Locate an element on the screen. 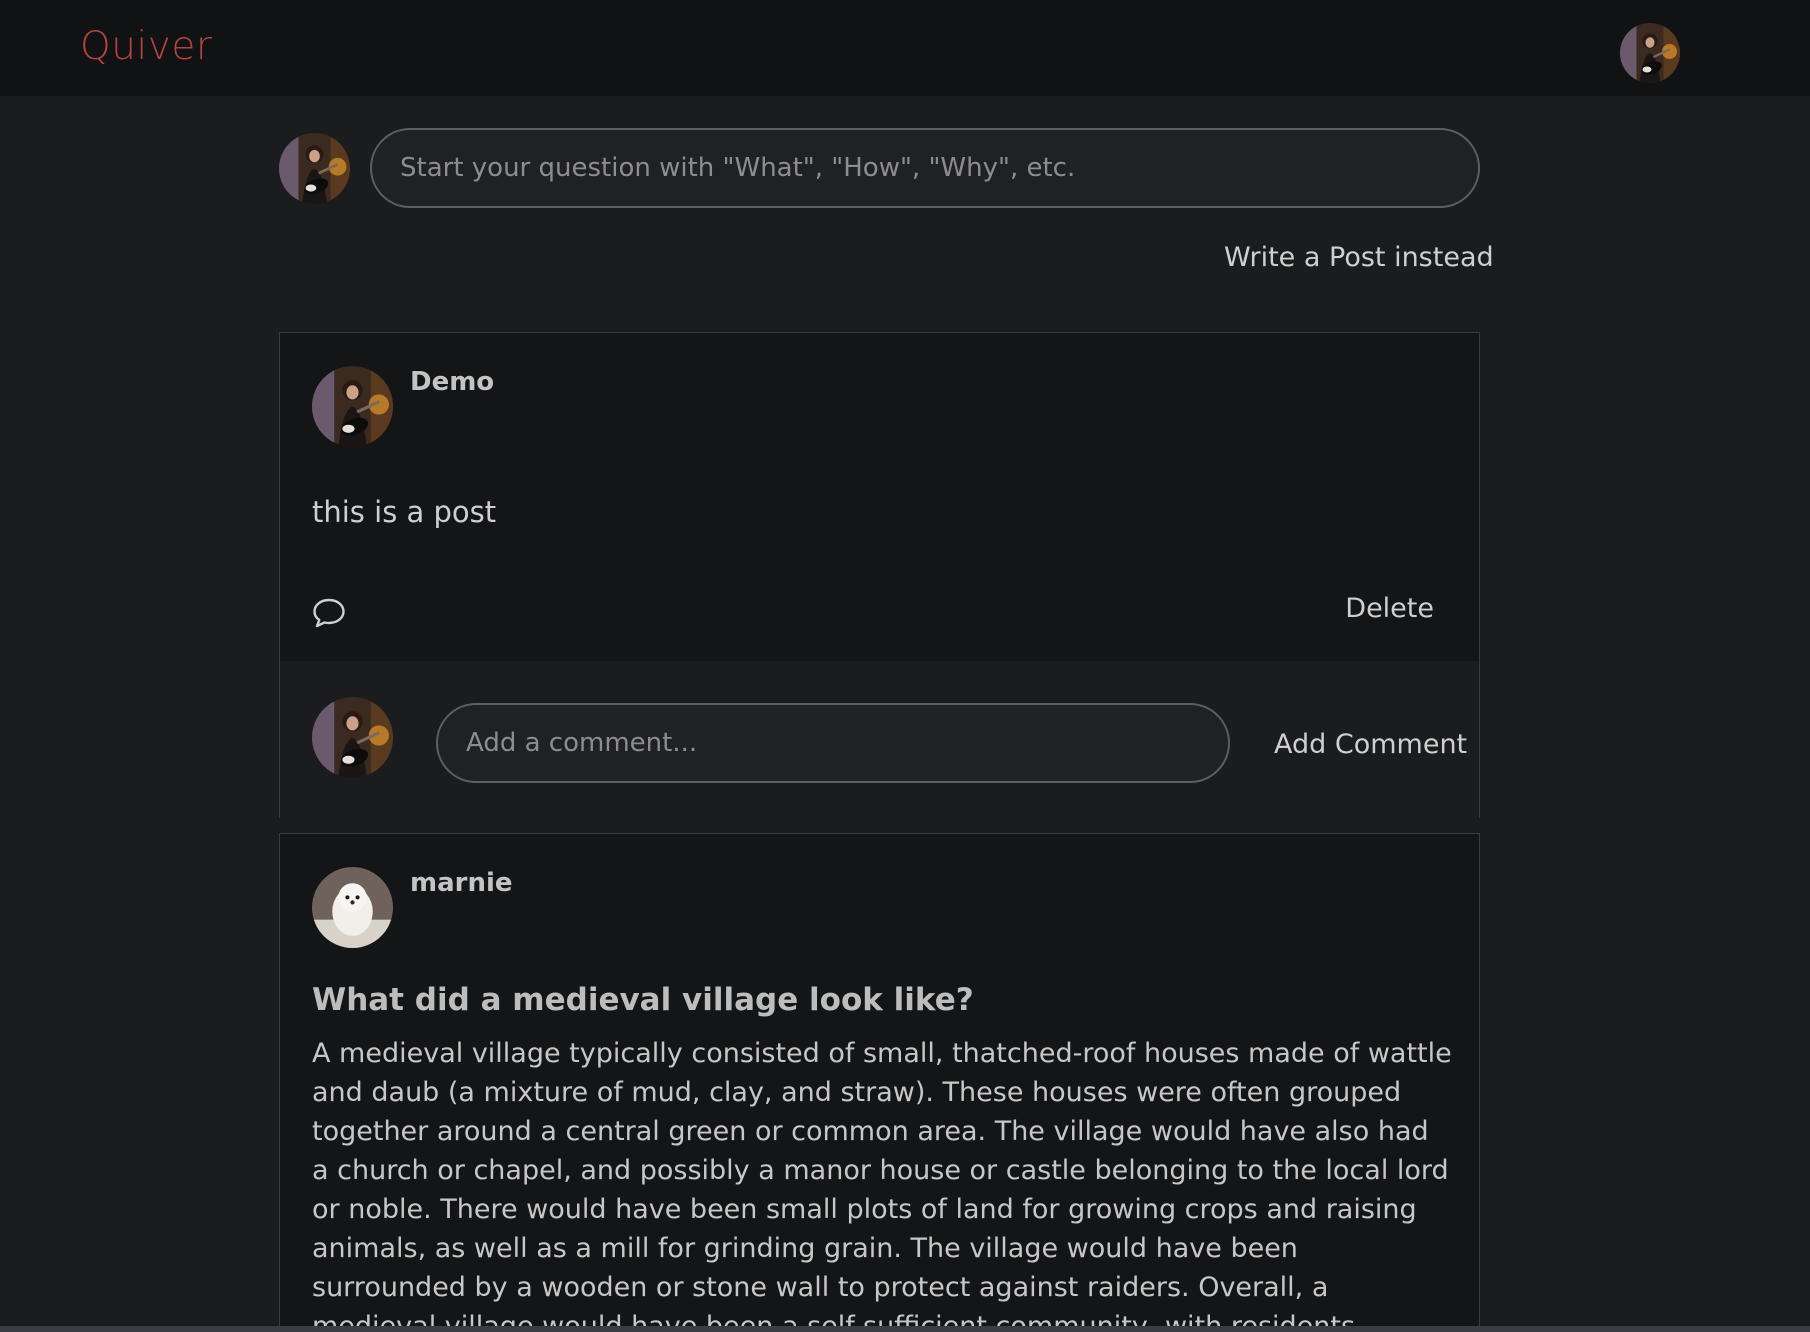 This screenshot has height=1332, width=1810. author-name: Demo is located at coordinates (452, 382).